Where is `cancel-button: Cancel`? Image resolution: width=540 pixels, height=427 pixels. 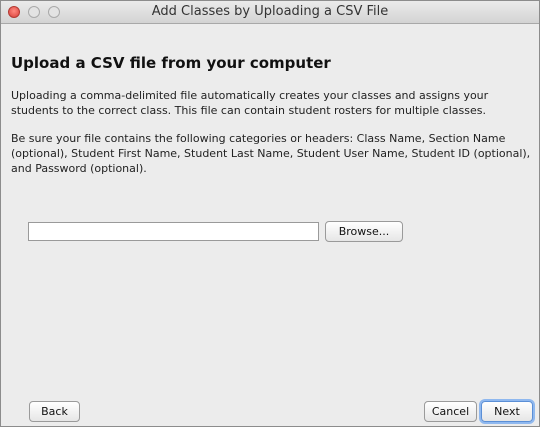
cancel-button: Cancel is located at coordinates (450, 411).